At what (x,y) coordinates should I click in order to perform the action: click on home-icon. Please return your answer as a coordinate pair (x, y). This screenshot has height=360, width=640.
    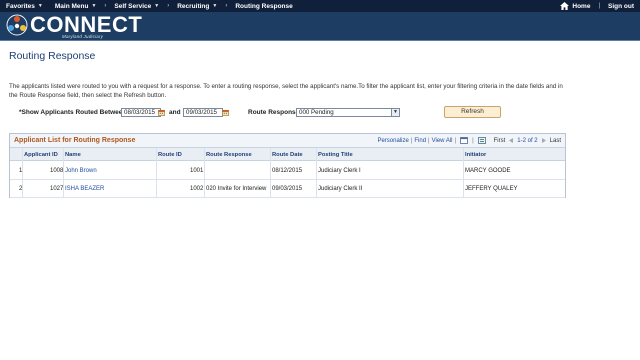
    Looking at the image, I should click on (565, 6).